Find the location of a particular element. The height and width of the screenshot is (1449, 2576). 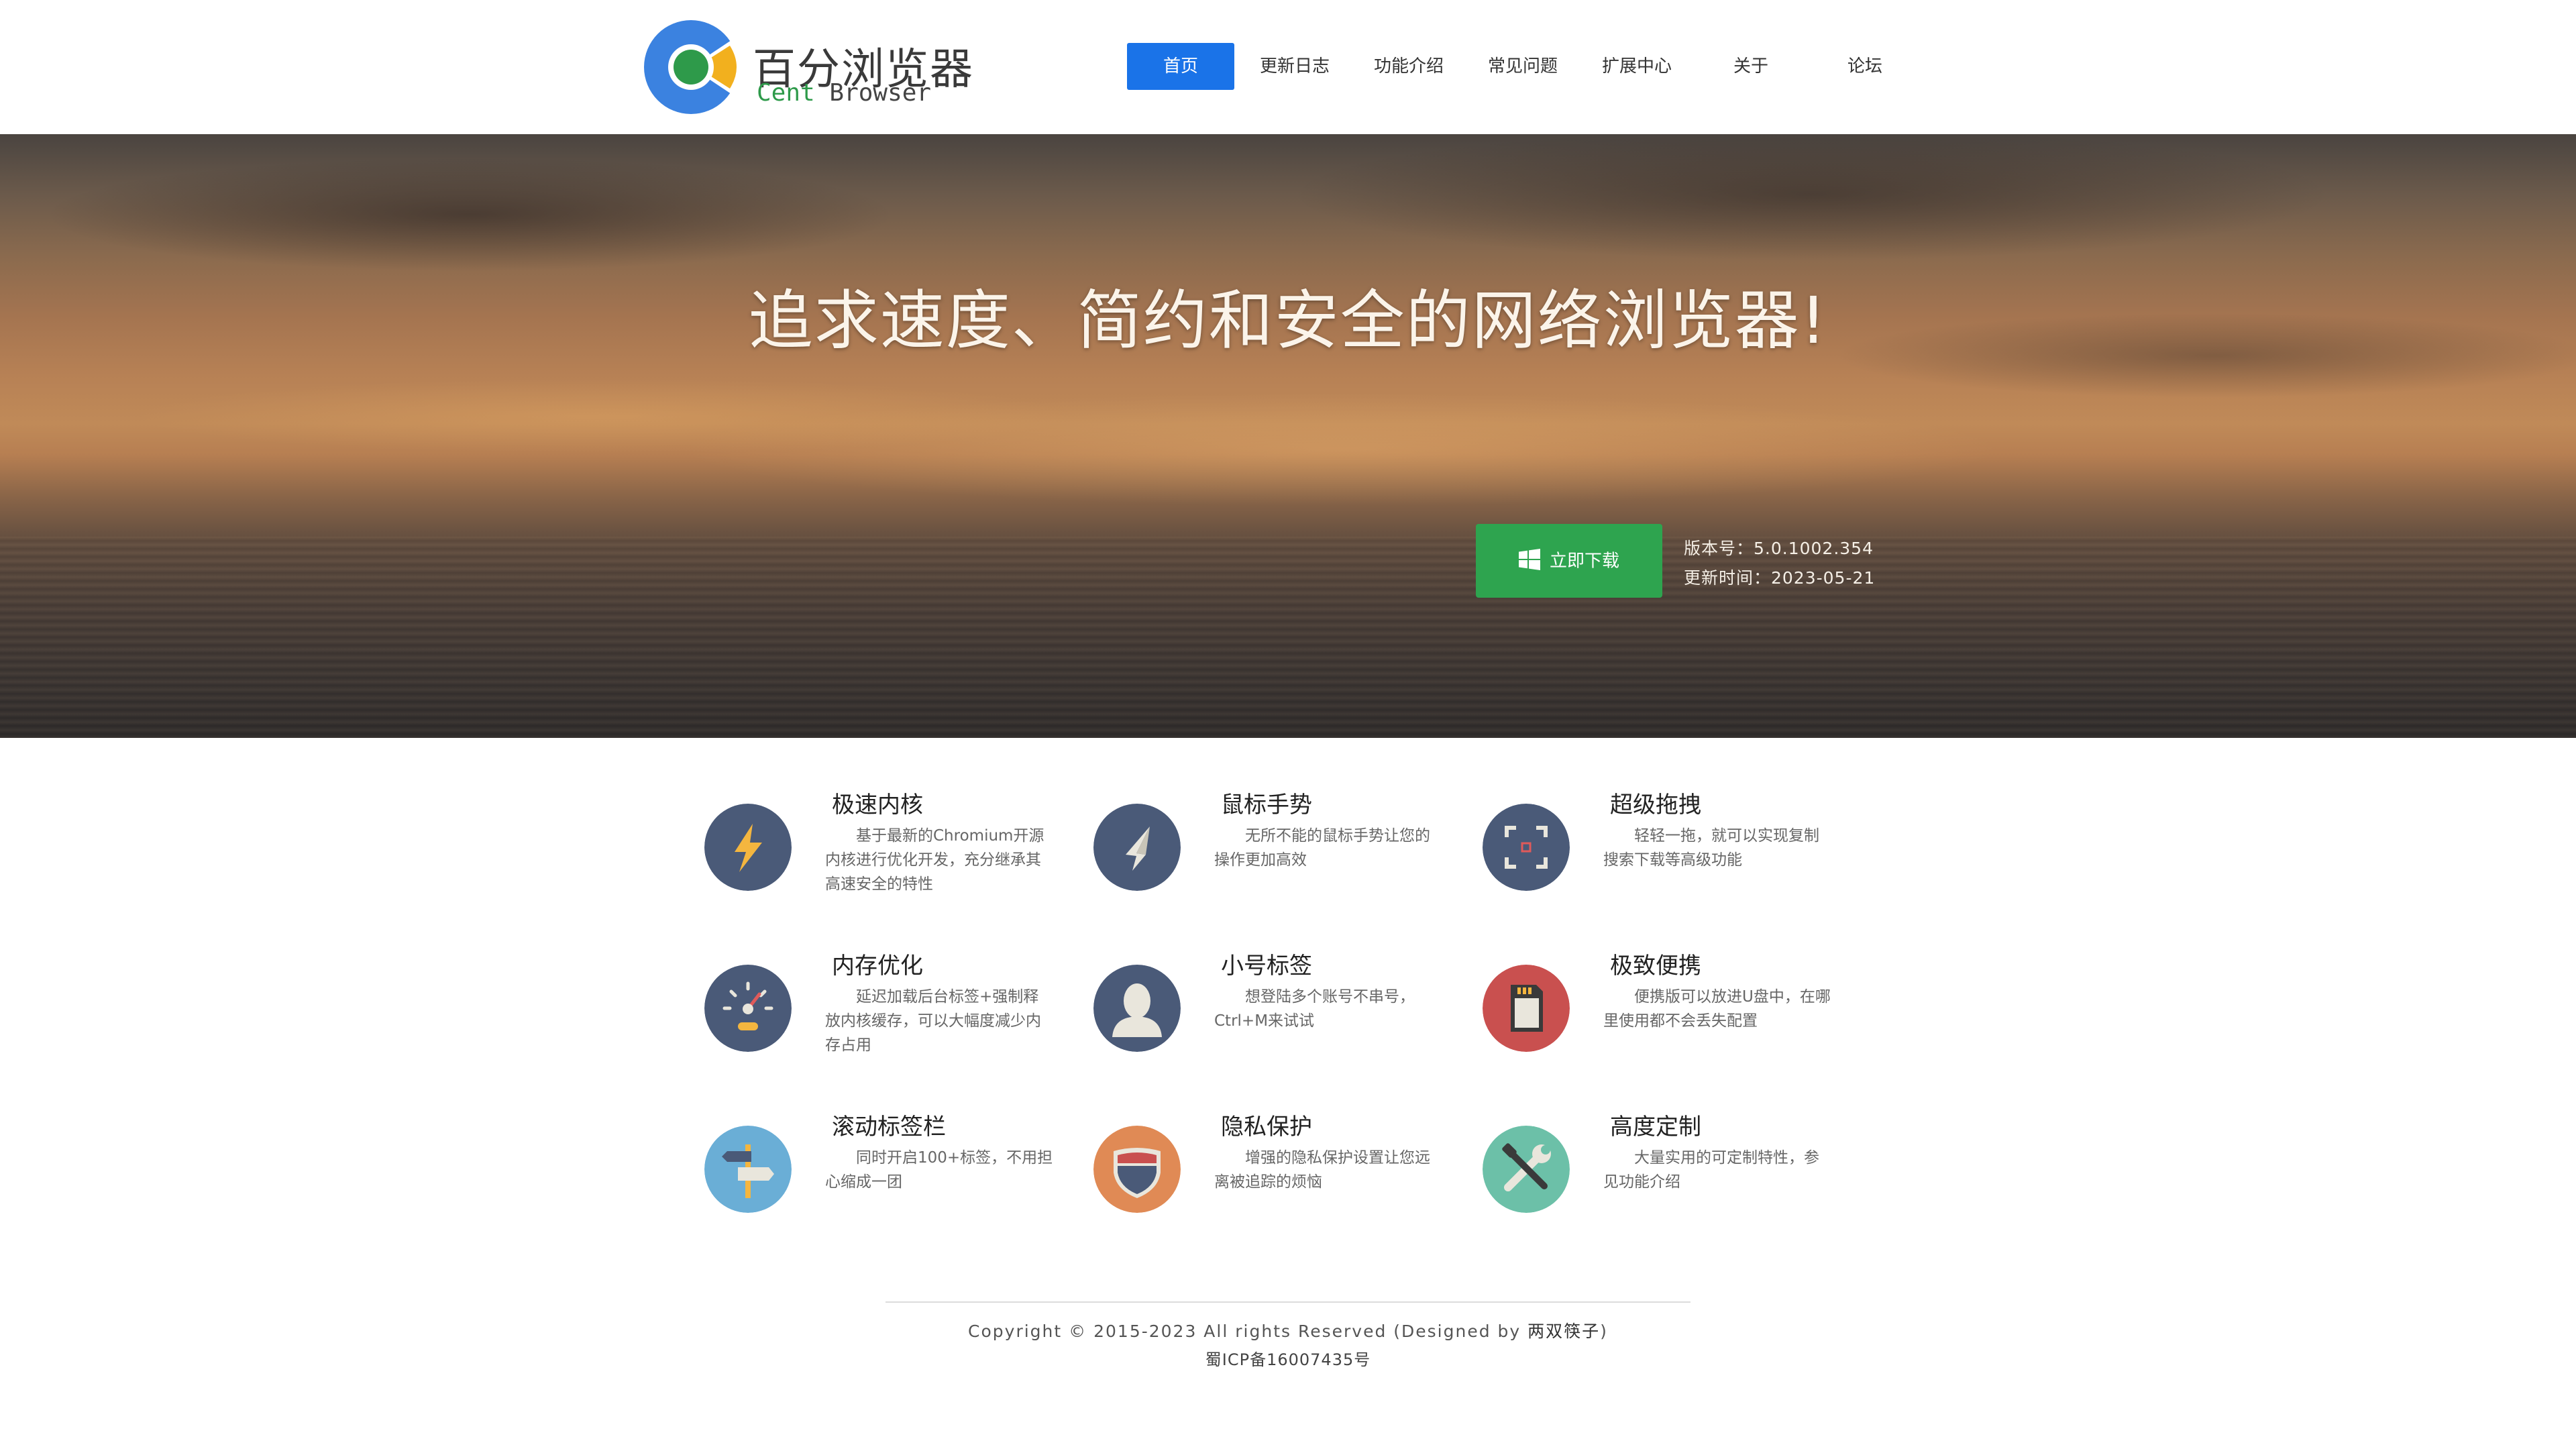

version-info: 版本号：5.0.1002.354 更新时间：2023-05-21 is located at coordinates (1779, 563).